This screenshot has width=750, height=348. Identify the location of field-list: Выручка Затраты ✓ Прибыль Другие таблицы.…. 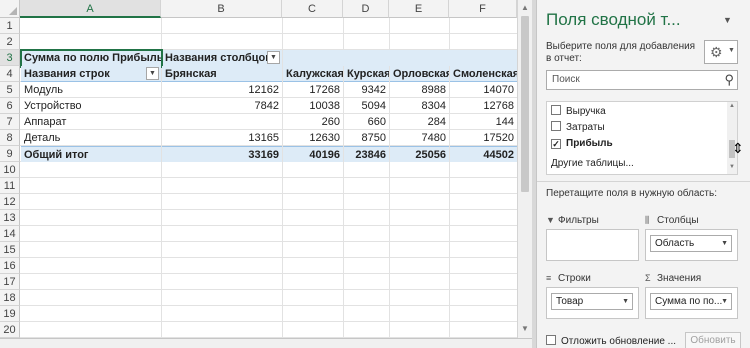
(642, 138).